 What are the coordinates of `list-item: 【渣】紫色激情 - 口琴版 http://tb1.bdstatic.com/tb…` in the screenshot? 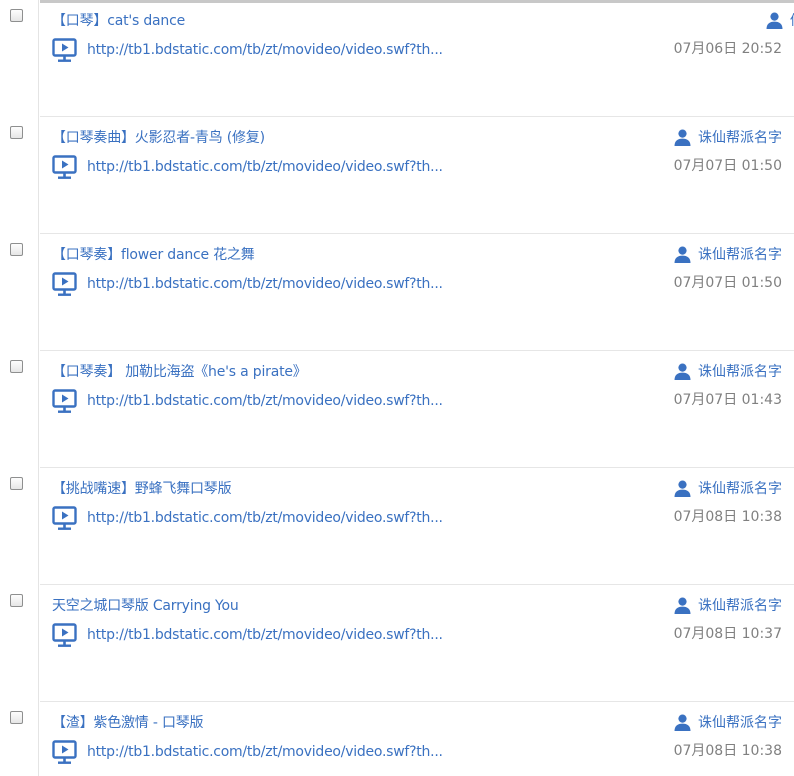 It's located at (397, 739).